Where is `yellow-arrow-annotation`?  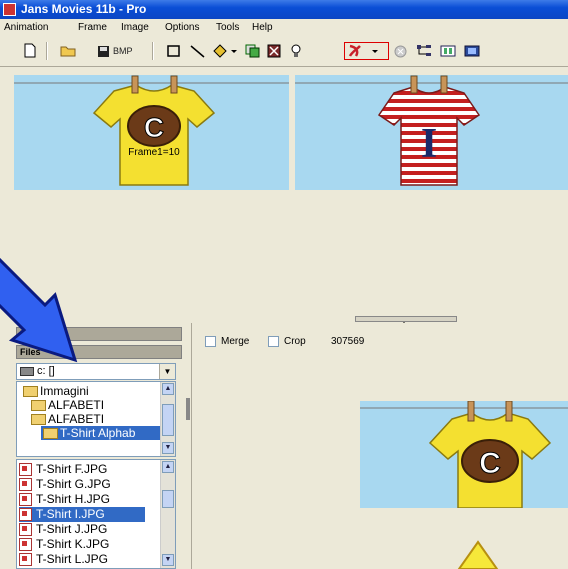
yellow-arrow-annotation is located at coordinates (478, 554).